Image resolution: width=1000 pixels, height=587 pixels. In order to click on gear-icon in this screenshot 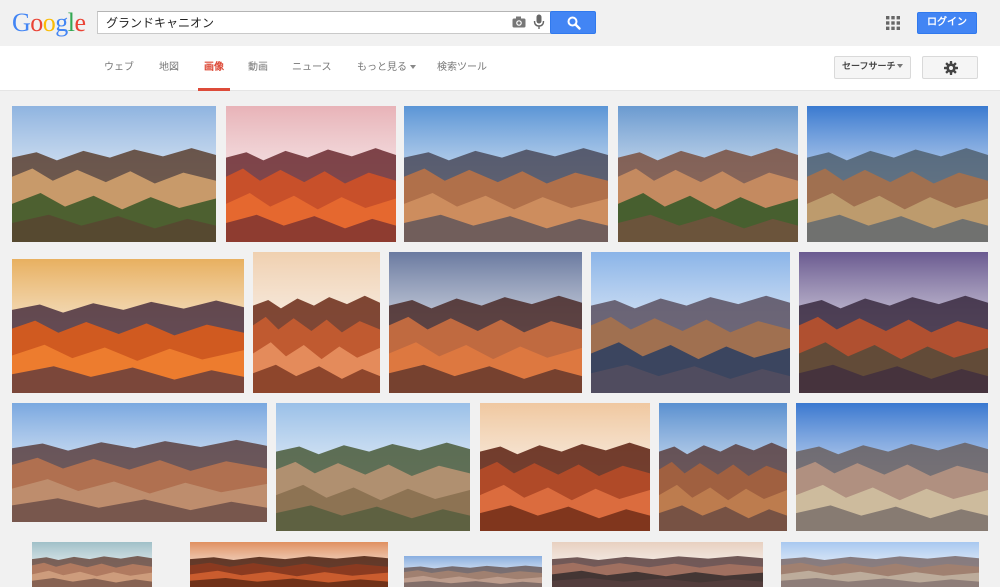, I will do `click(951, 68)`.